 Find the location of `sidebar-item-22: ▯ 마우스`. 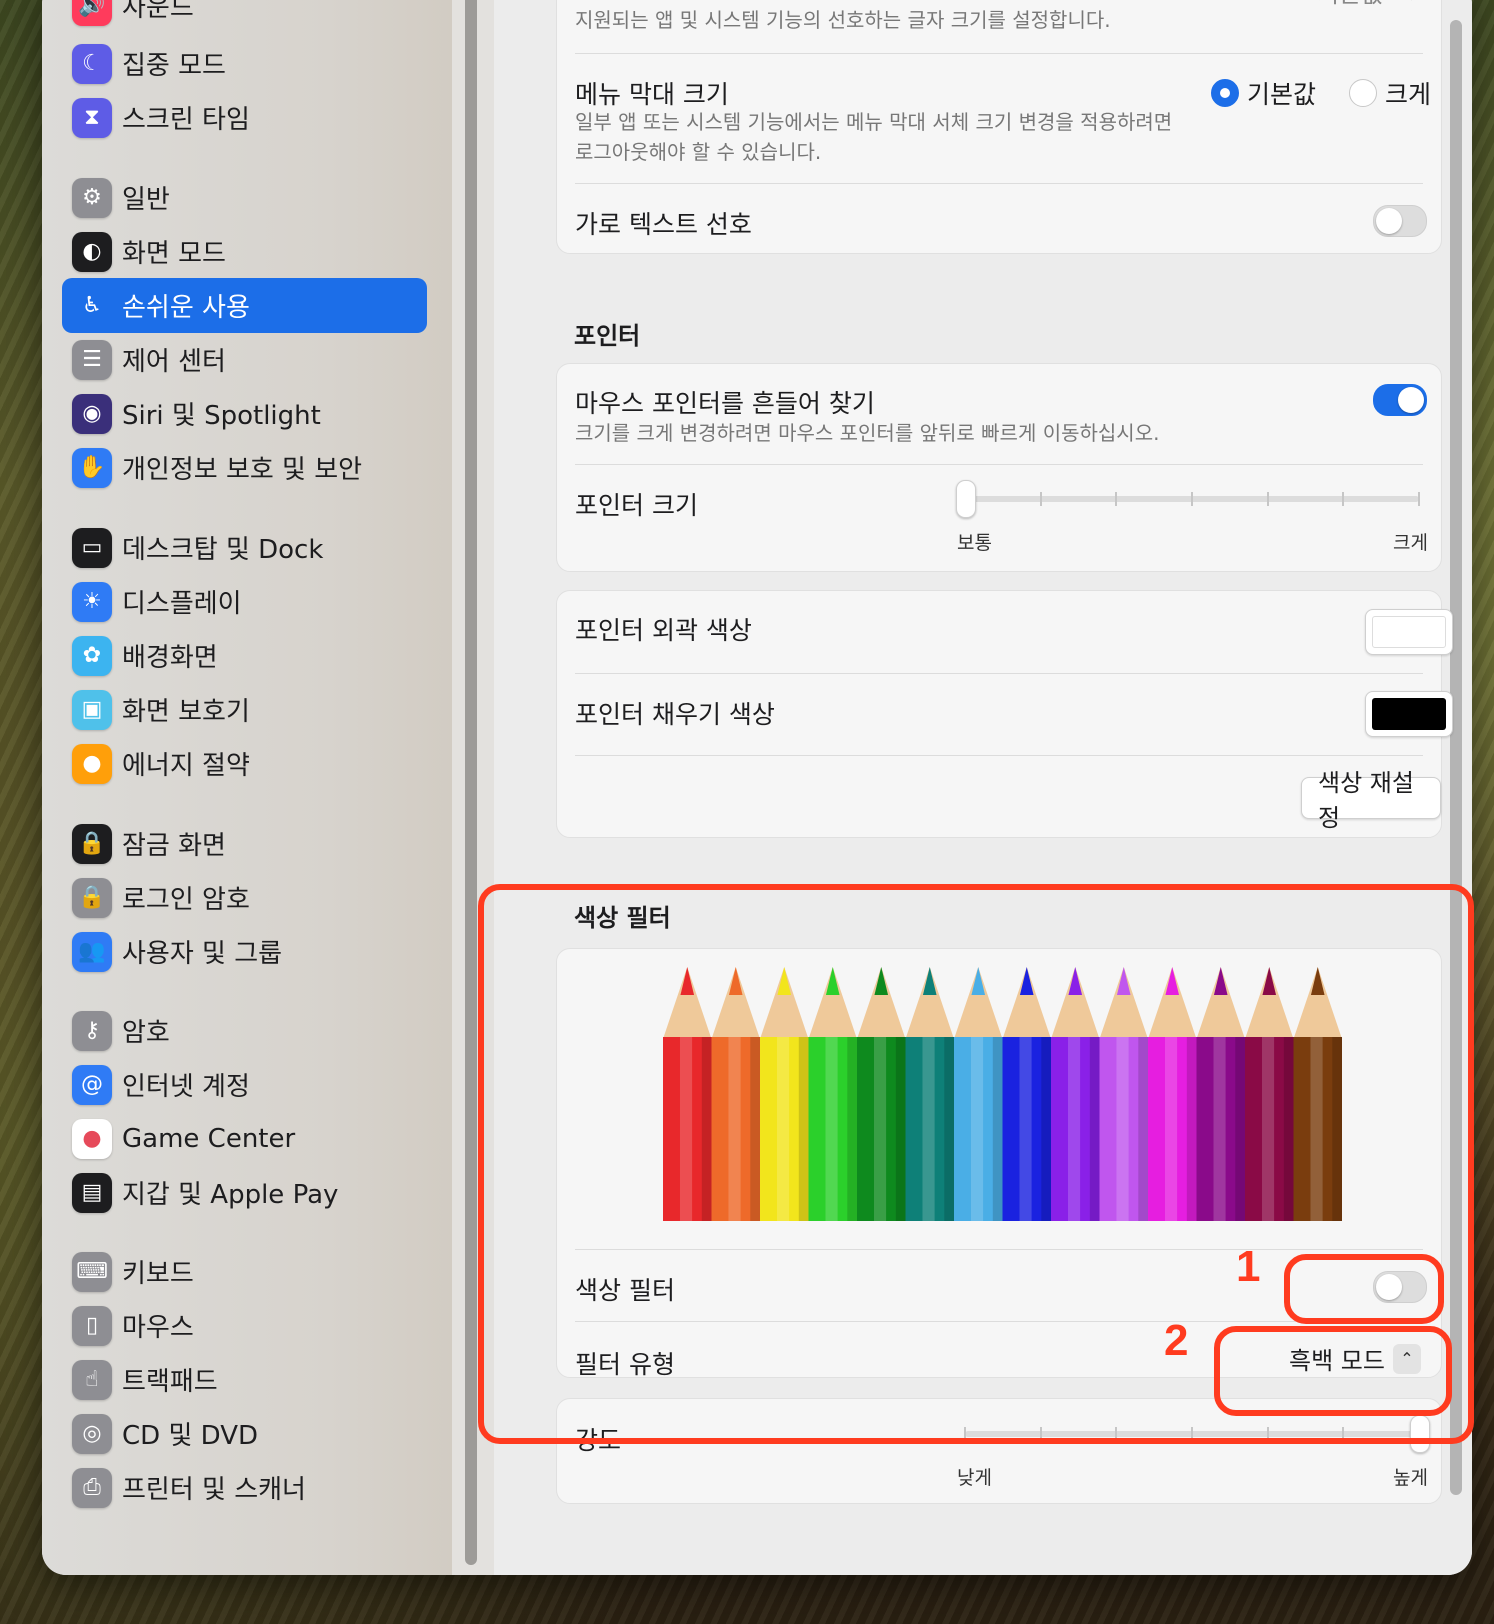

sidebar-item-22: ▯ 마우스 is located at coordinates (244, 1325).